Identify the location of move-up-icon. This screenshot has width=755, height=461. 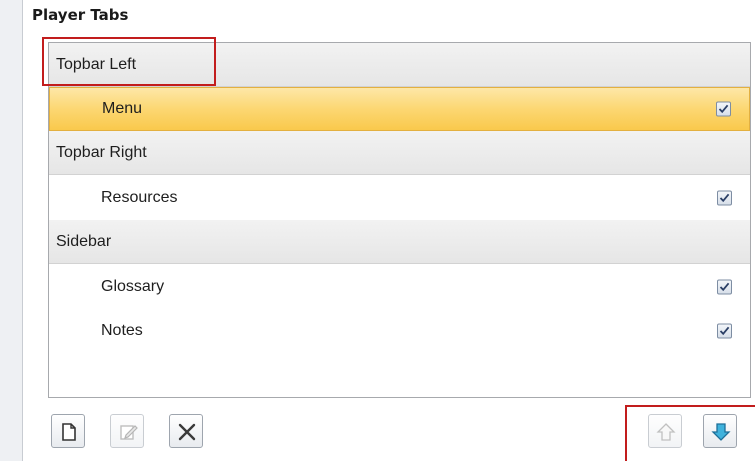
(666, 432).